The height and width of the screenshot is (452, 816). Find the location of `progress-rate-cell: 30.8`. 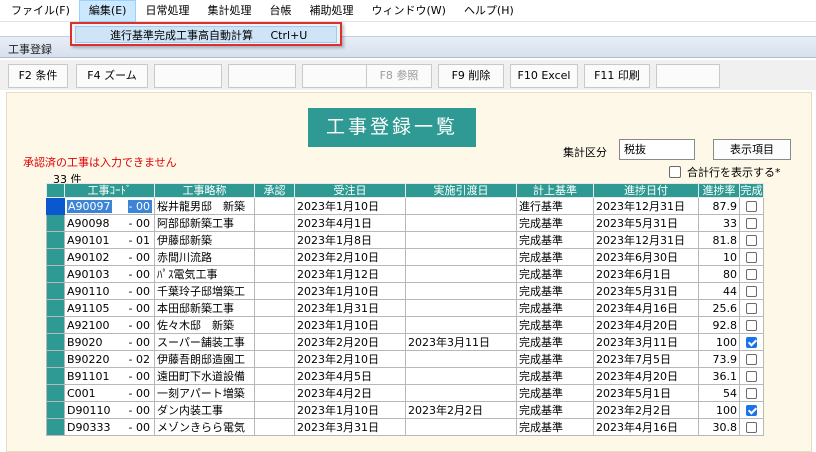

progress-rate-cell: 30.8 is located at coordinates (719, 427).